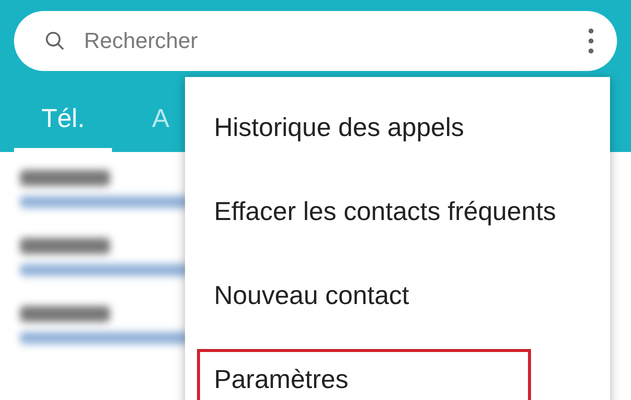  What do you see at coordinates (312, 295) in the screenshot?
I see `menu-item: Nouveau contact` at bounding box center [312, 295].